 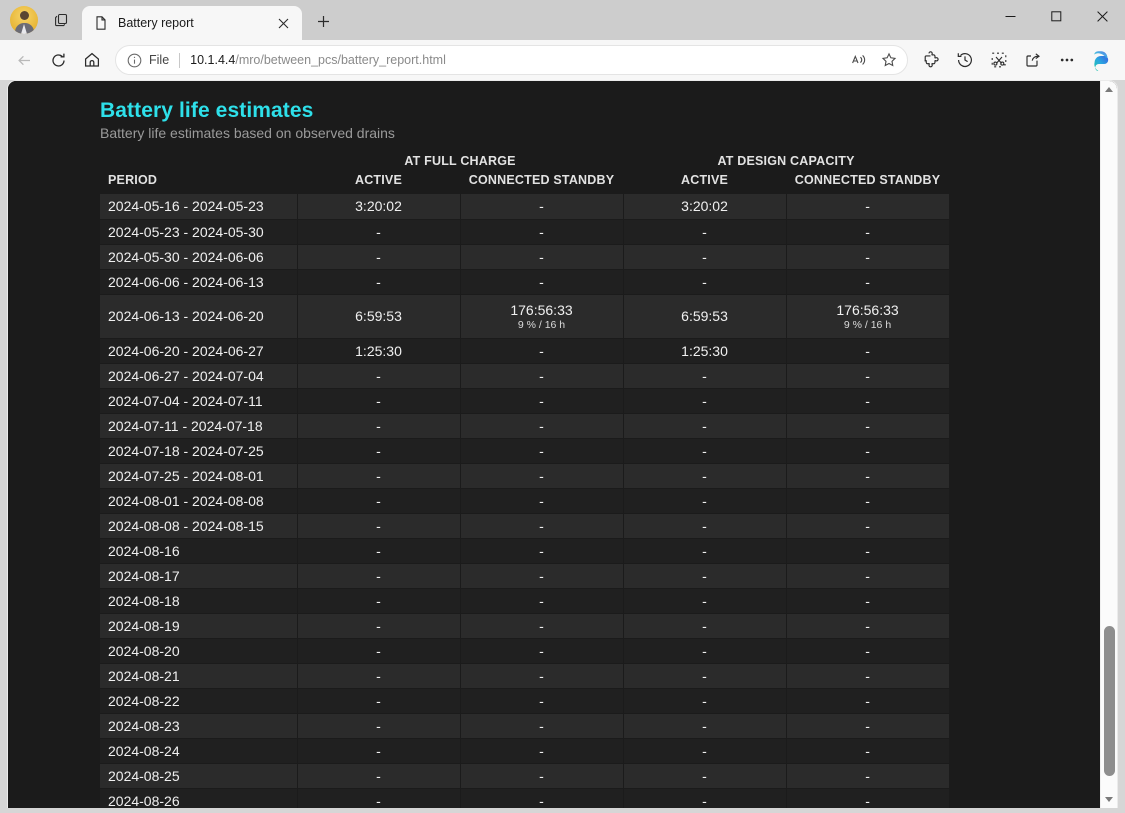 What do you see at coordinates (24, 60) in the screenshot?
I see `back-button` at bounding box center [24, 60].